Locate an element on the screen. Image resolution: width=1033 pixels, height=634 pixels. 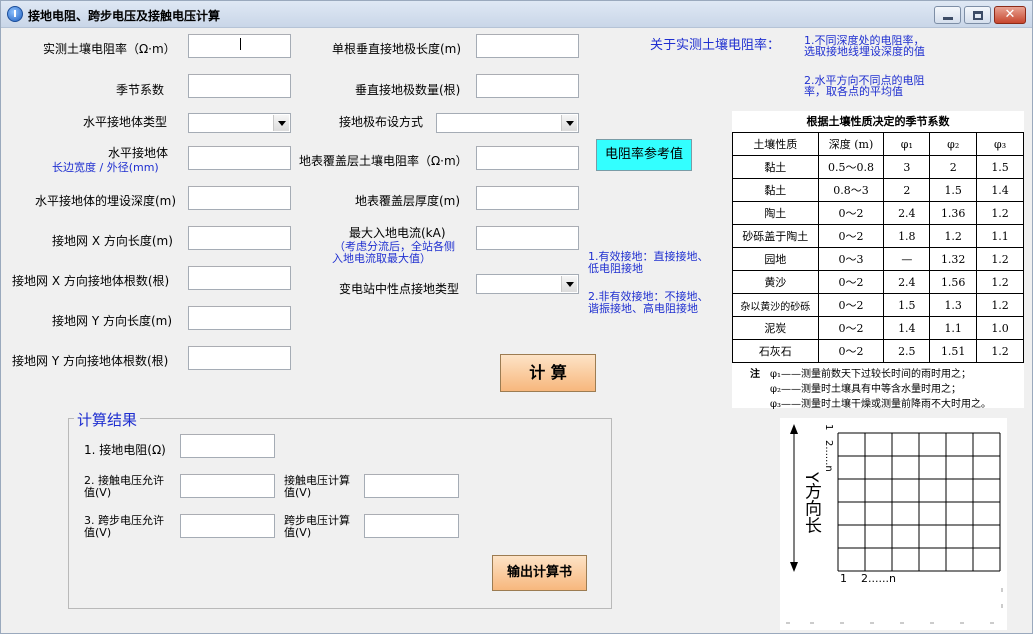
layout-mode-label: 接地极布设方式 is located at coordinates (381, 122).